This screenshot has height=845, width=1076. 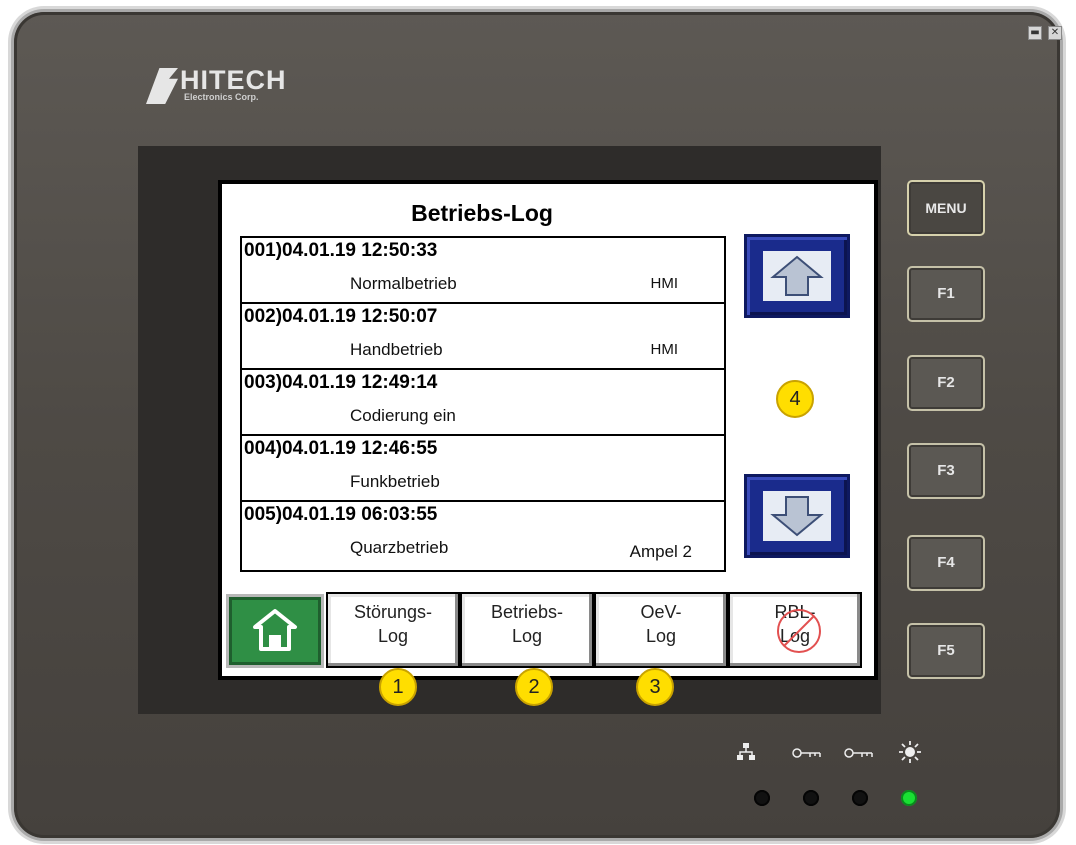 What do you see at coordinates (221, 97) in the screenshot?
I see `brand-subtitle: Electronics Corp.` at bounding box center [221, 97].